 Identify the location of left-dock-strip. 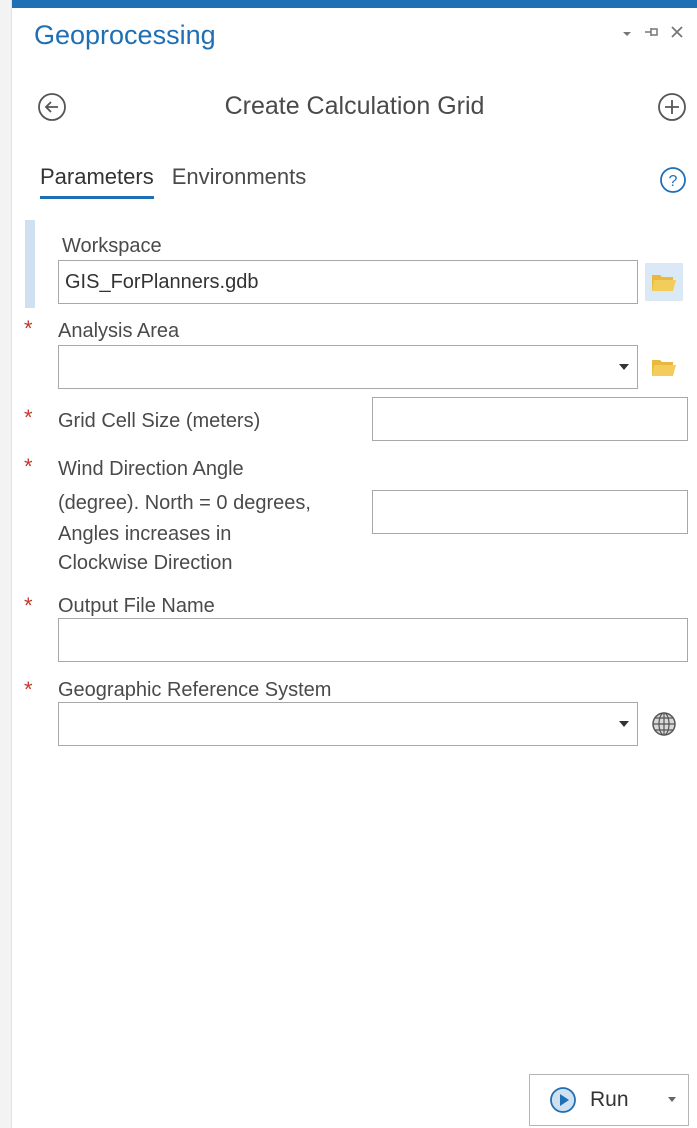
(6, 564).